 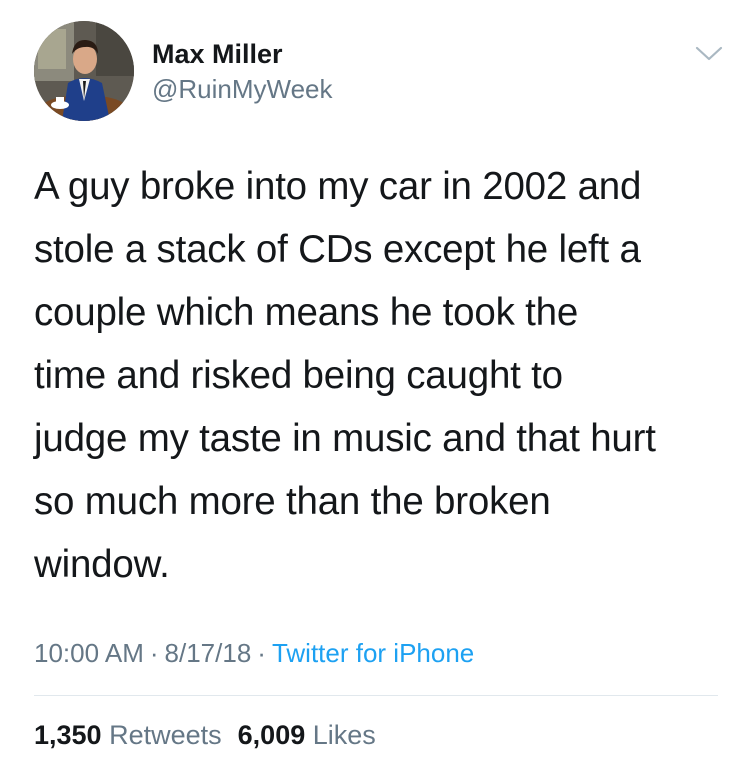 What do you see at coordinates (298, 375) in the screenshot?
I see `tweet-text-line: time and risked being caught to` at bounding box center [298, 375].